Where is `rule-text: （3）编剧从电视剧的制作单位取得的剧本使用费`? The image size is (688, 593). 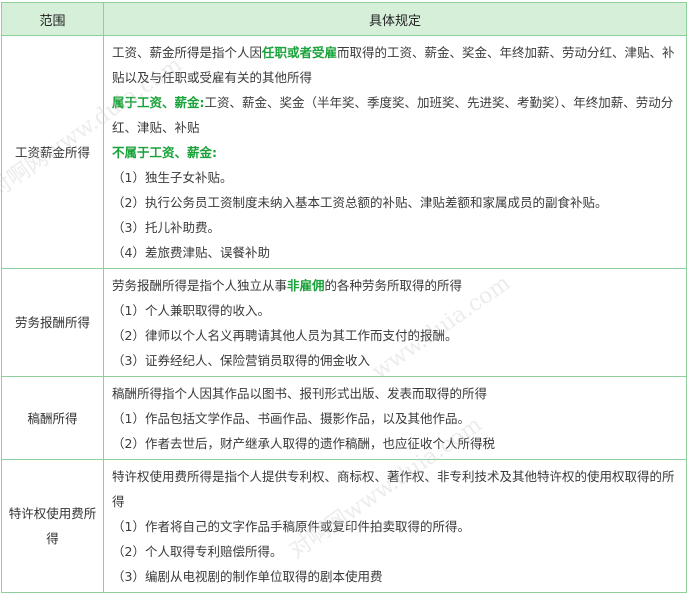 rule-text: （3）编剧从电视剧的制作单位取得的剧本使用费 is located at coordinates (247, 576).